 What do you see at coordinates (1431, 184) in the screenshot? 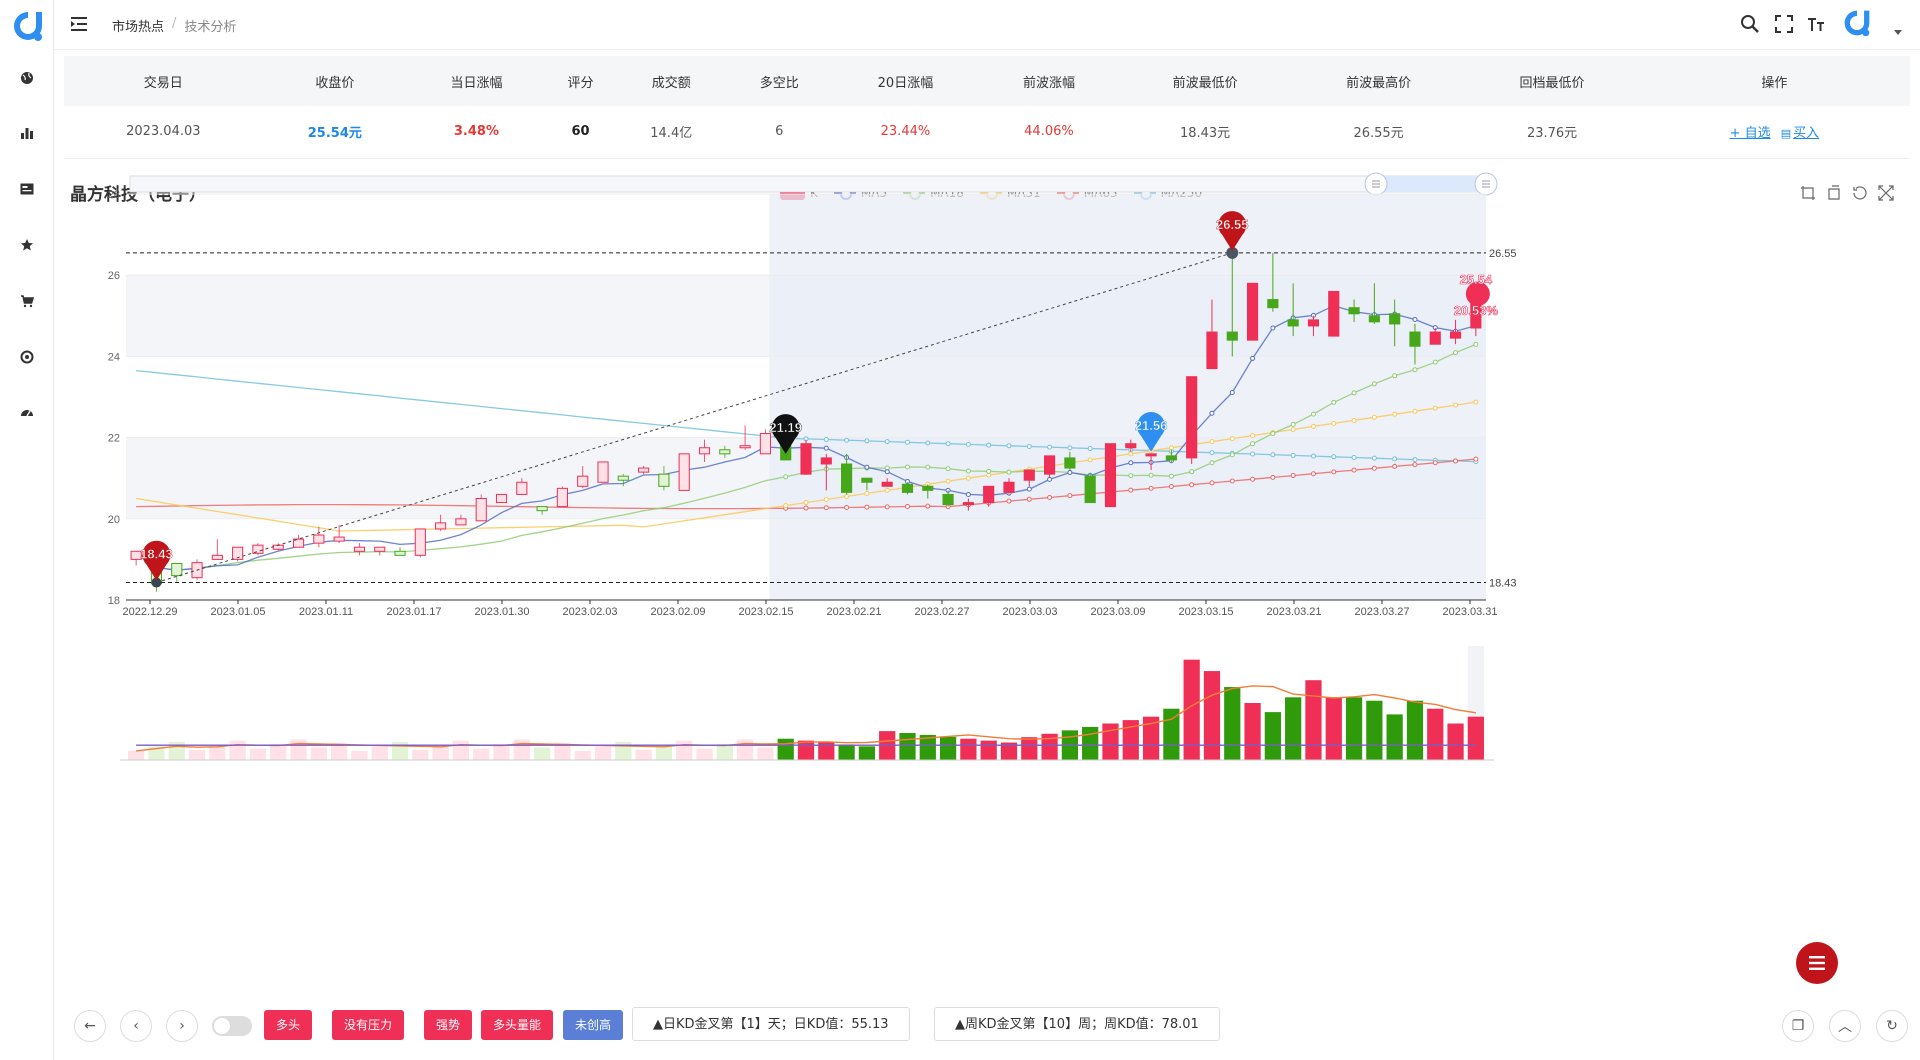
I see `zoom-slider-window` at bounding box center [1431, 184].